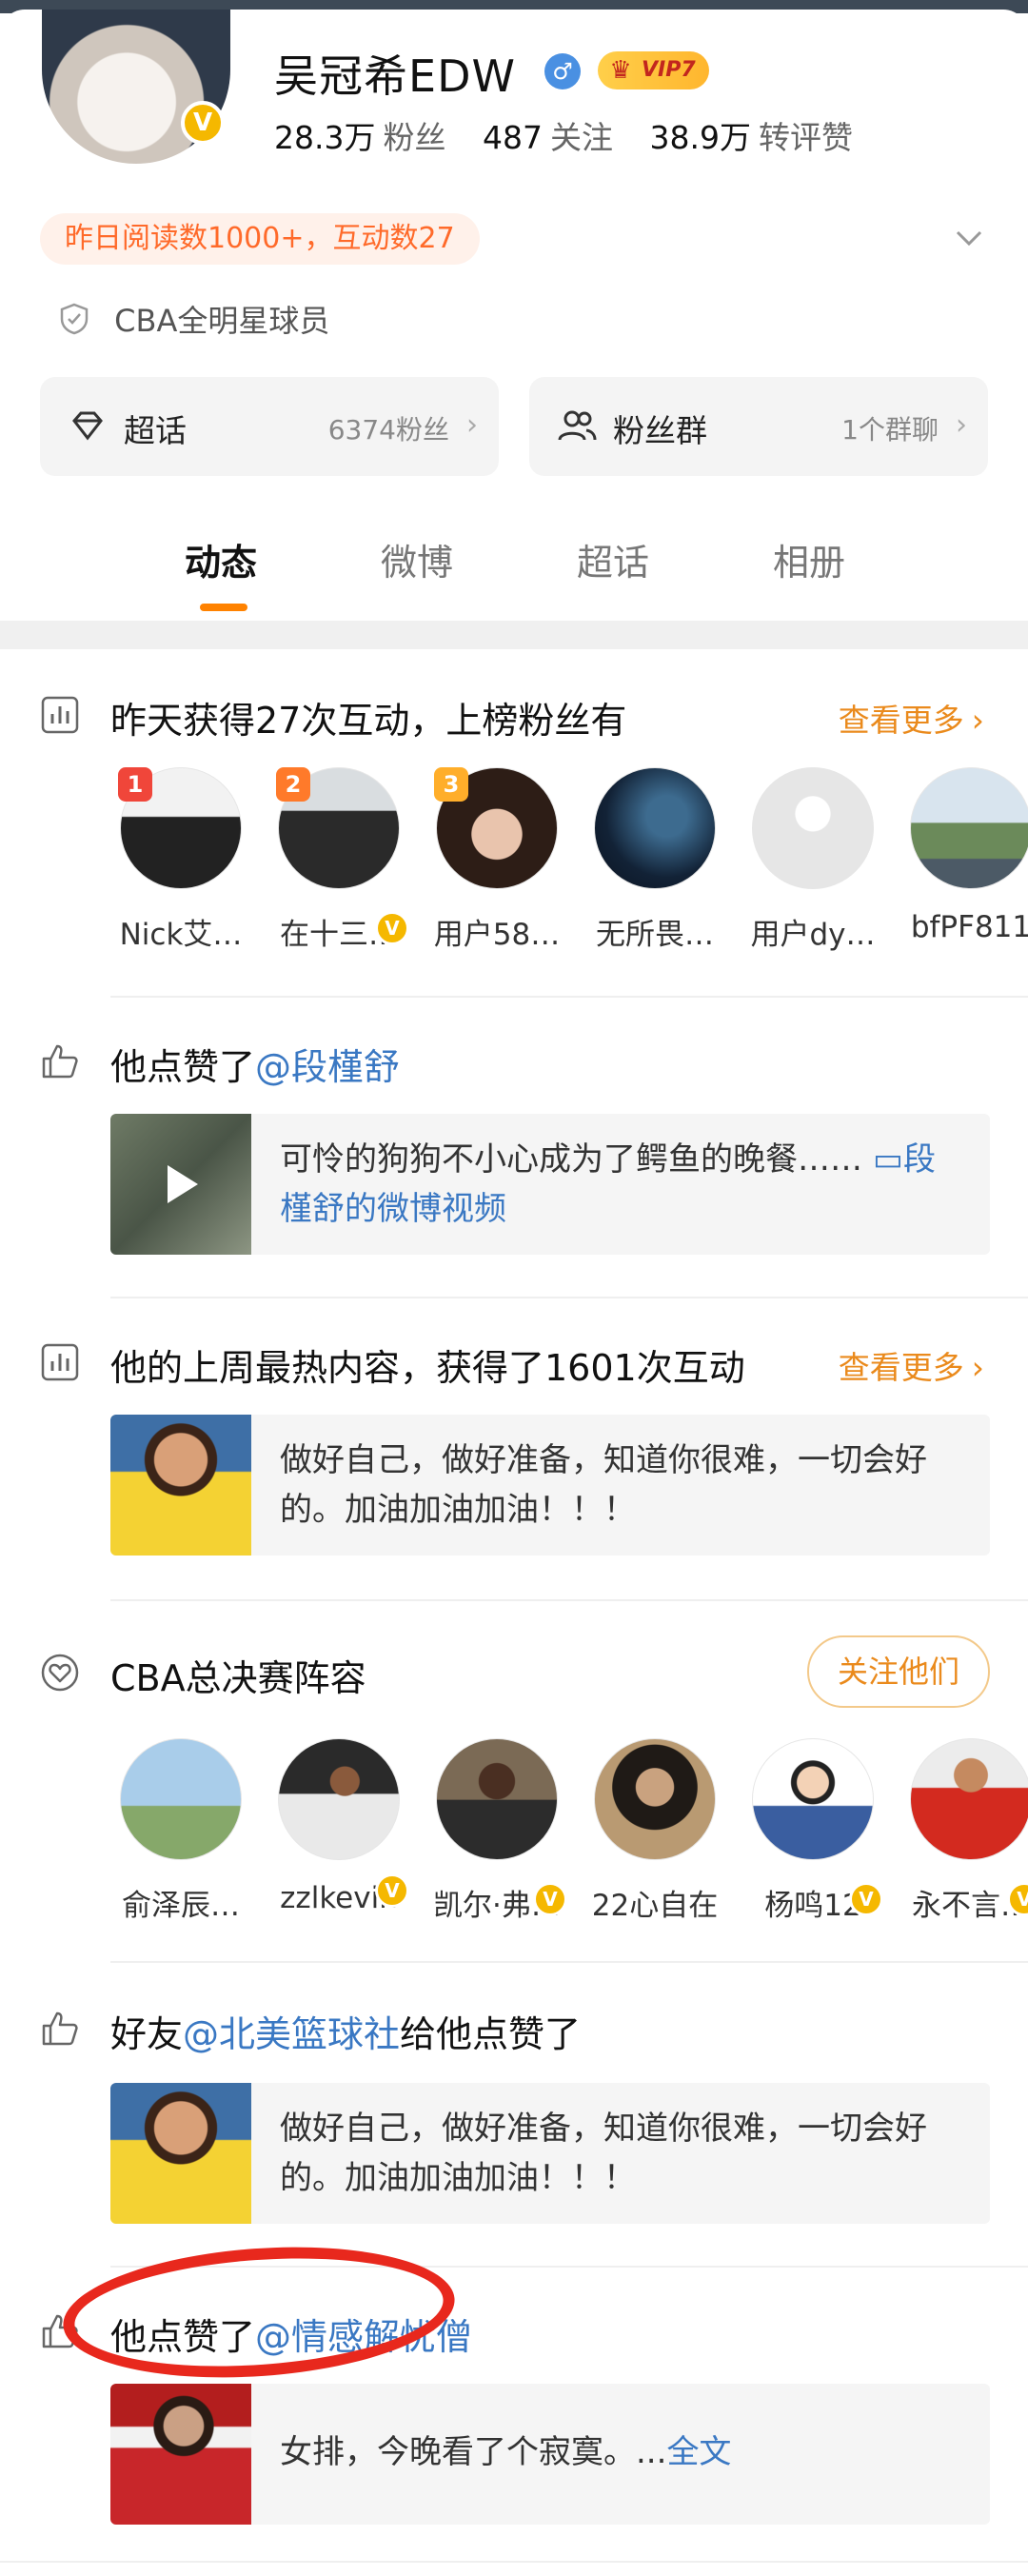  Describe the element at coordinates (224, 607) in the screenshot. I see `active-tab-indicator` at that location.